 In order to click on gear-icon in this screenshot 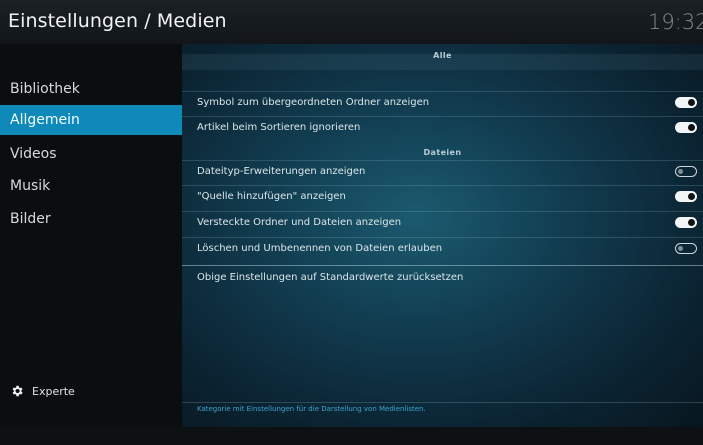, I will do `click(17, 391)`.